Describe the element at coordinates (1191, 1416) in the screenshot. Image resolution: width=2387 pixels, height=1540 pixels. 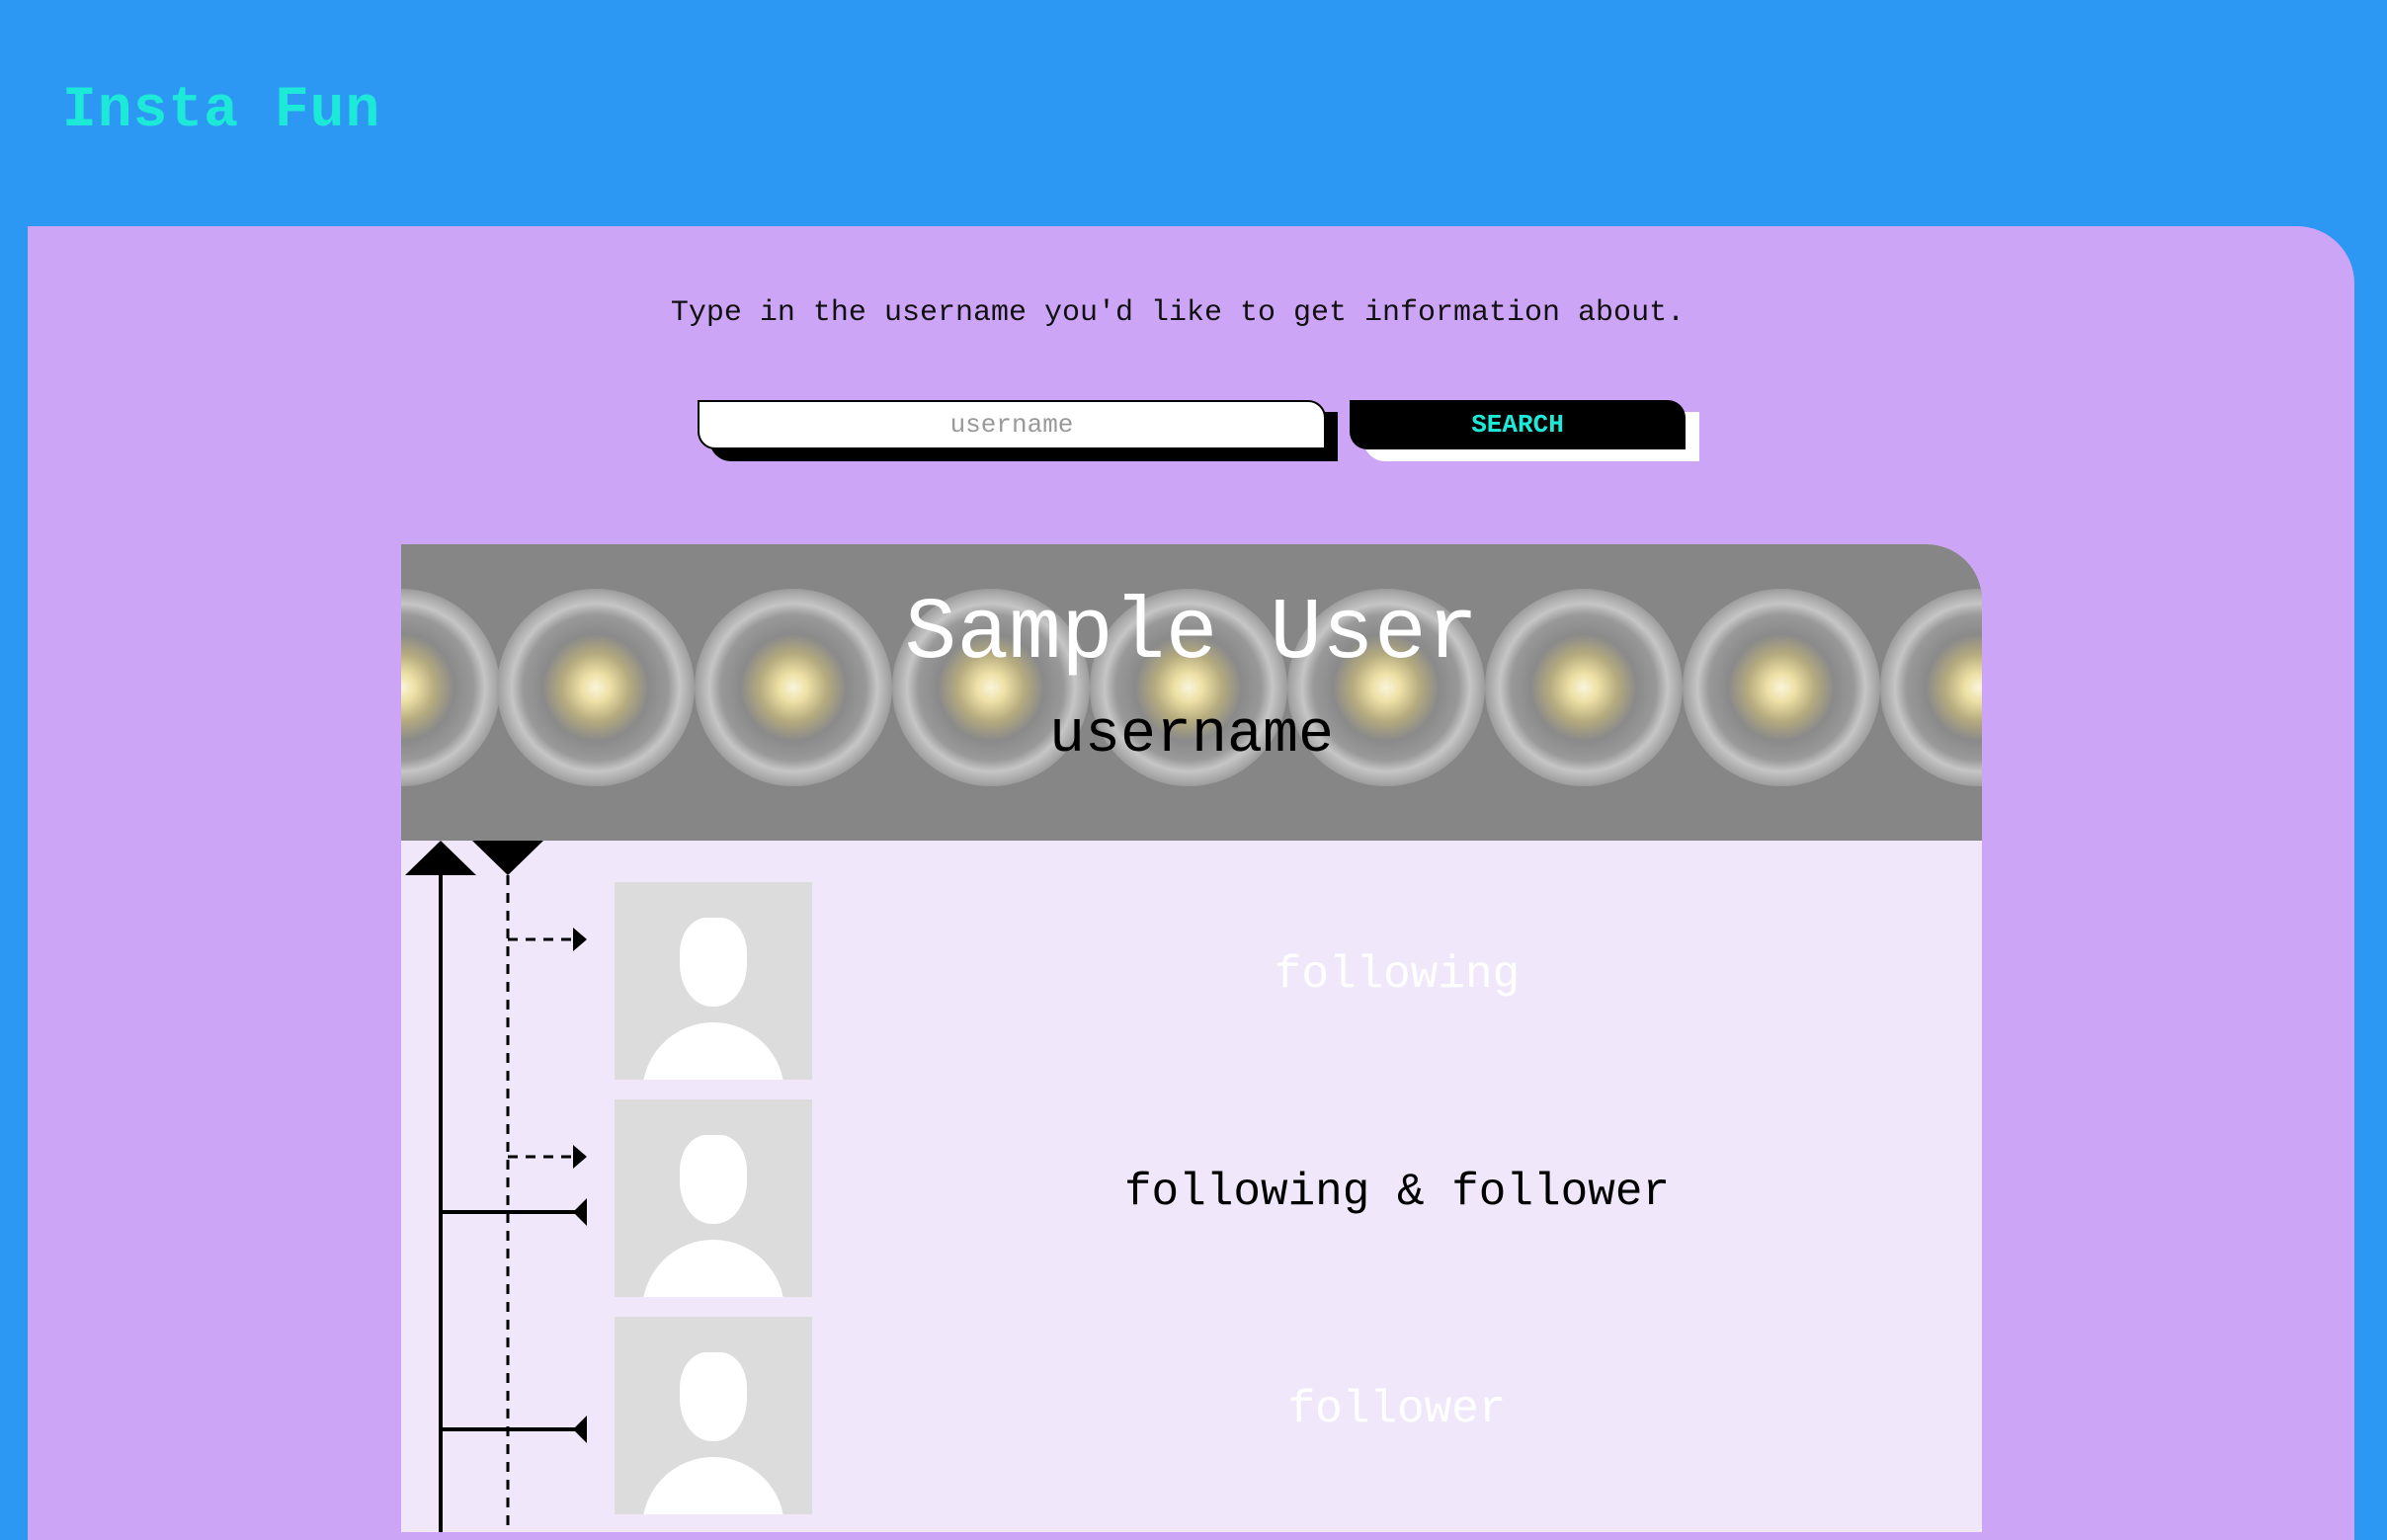
I see `list-item: follower` at that location.